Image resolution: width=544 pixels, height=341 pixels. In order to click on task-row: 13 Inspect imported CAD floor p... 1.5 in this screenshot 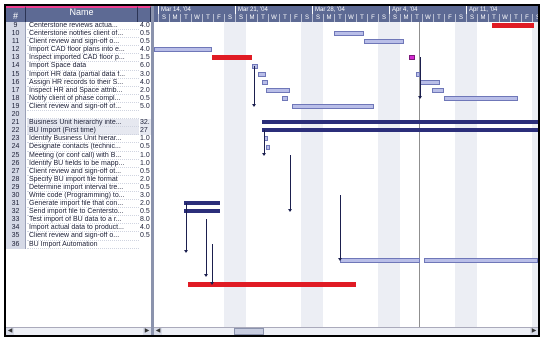, I will do `click(78, 58)`.